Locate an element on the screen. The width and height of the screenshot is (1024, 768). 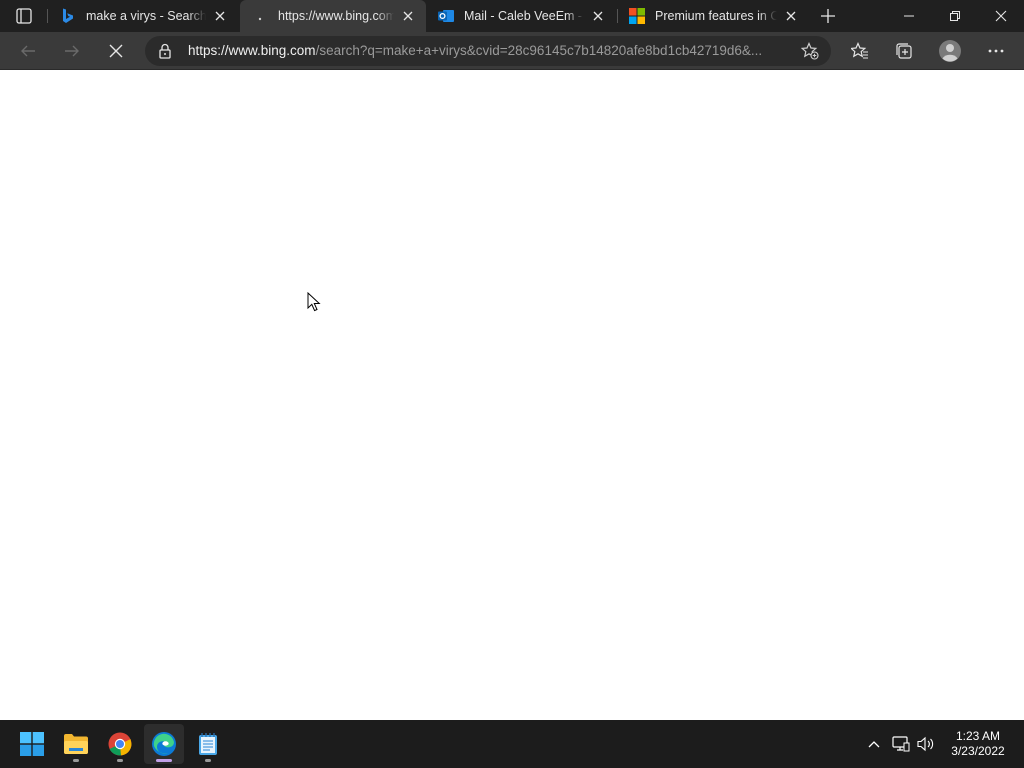
new-tab-button is located at coordinates (828, 16).